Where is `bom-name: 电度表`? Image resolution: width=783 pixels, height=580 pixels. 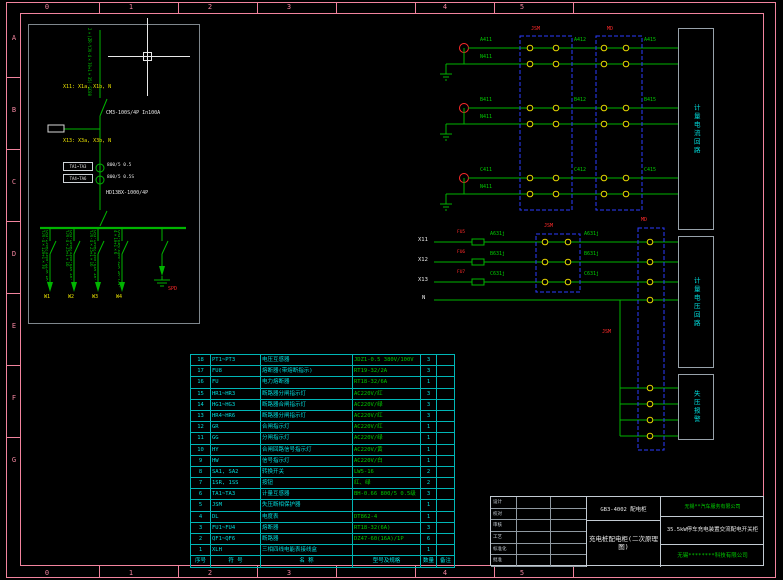
bom-name: 电度表 is located at coordinates (307, 517).